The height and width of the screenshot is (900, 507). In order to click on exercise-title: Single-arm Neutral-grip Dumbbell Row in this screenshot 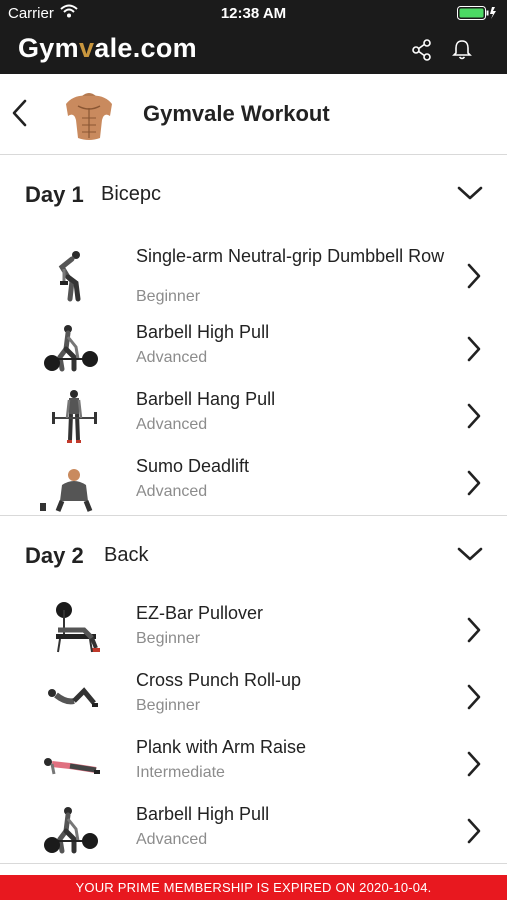, I will do `click(290, 256)`.